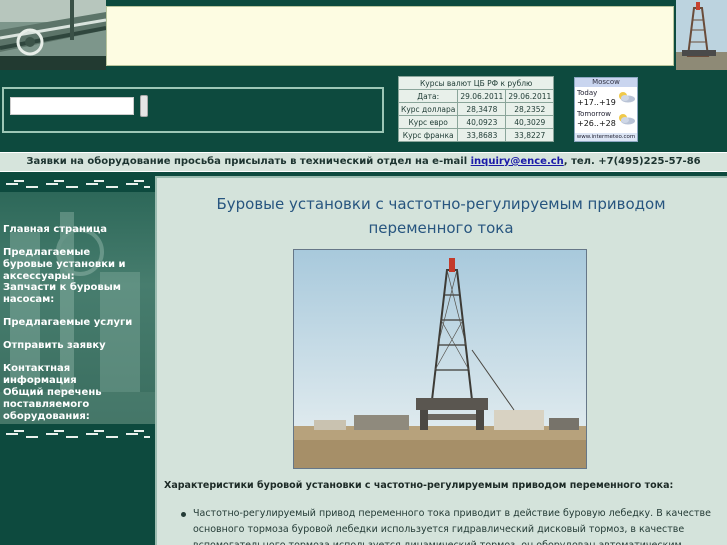  I want to click on table-cell: 28,2352, so click(530, 109).